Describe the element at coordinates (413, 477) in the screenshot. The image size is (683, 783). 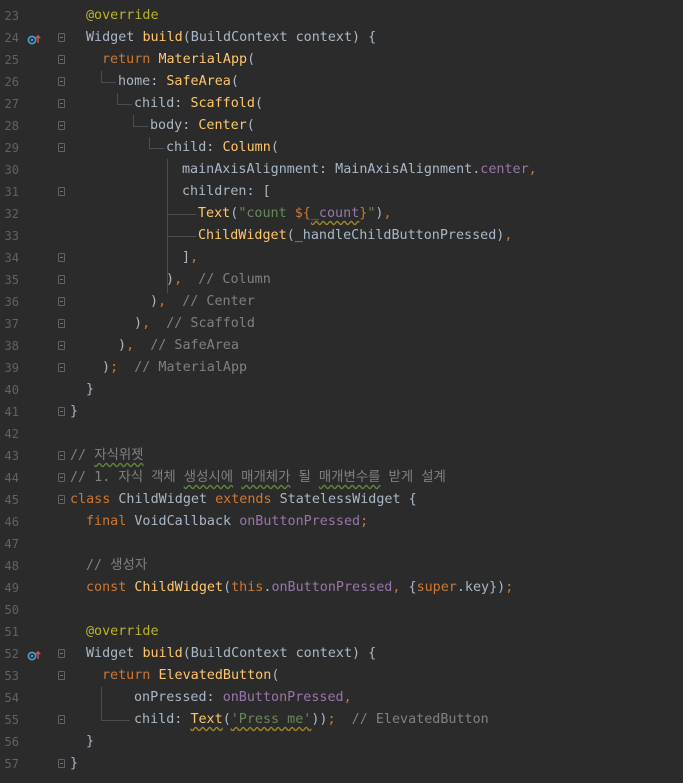
I see `code-token: 받게 설계` at that location.